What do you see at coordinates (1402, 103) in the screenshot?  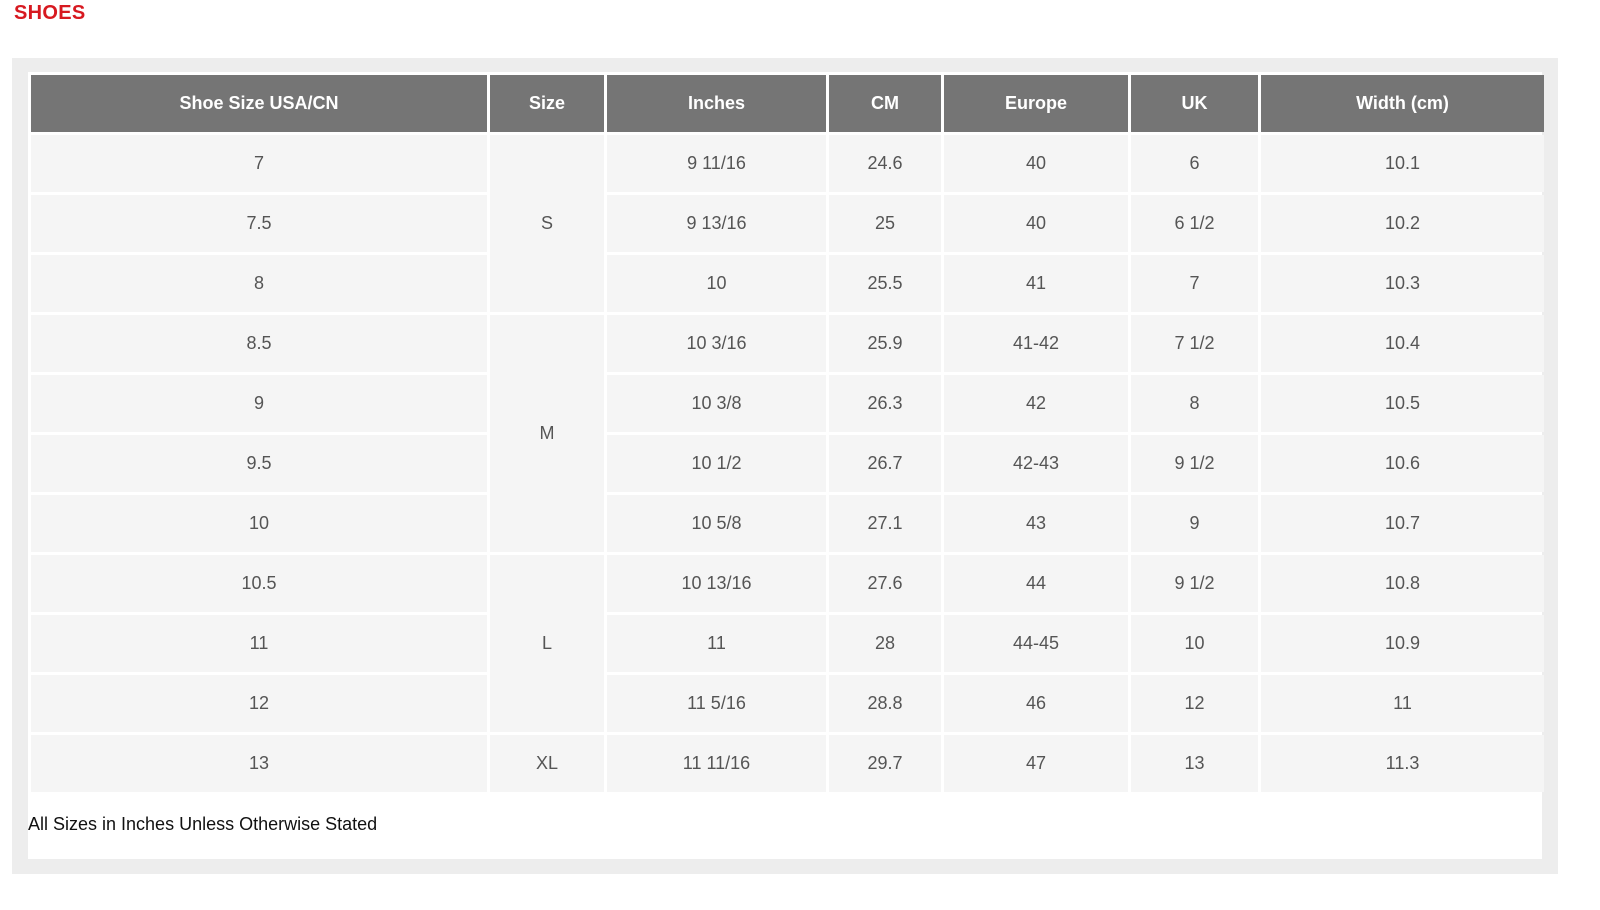 I see `header-width: Width (cm)` at bounding box center [1402, 103].